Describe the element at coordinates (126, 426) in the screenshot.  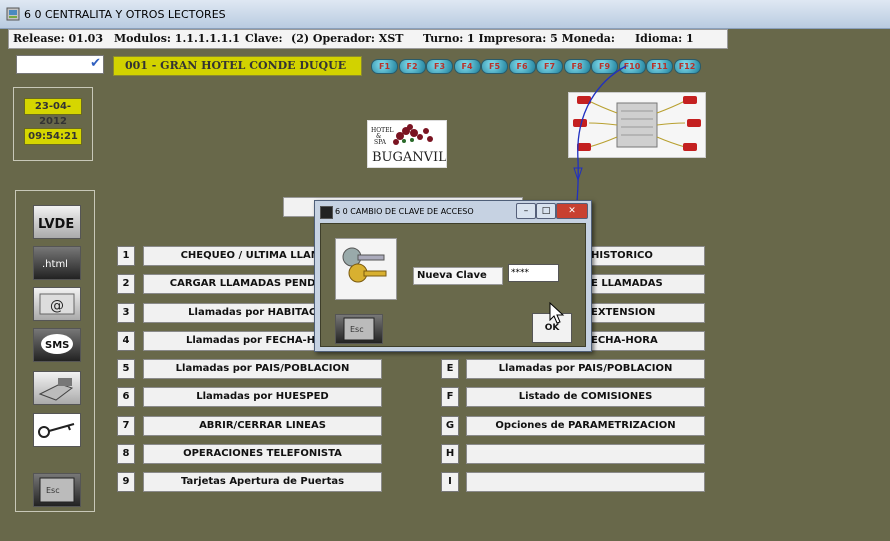
I see `menu-key-7: 7` at that location.